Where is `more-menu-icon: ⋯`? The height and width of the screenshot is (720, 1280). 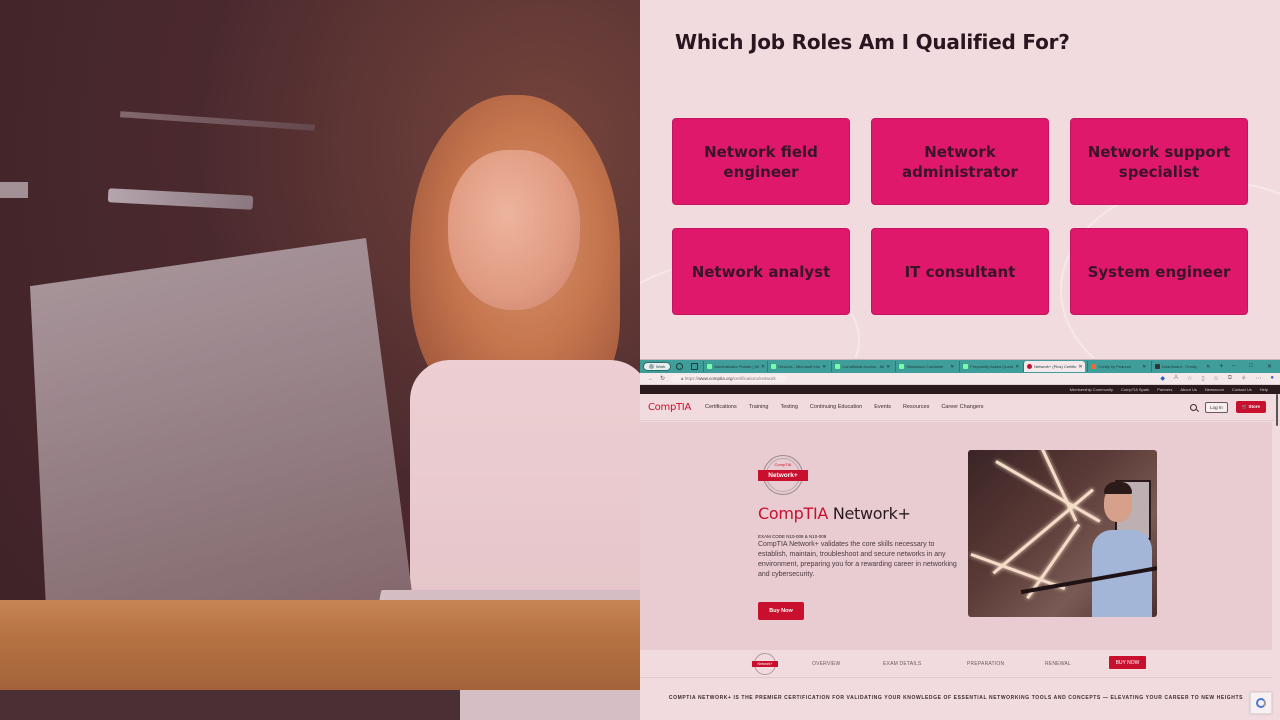 more-menu-icon: ⋯ is located at coordinates (1258, 378).